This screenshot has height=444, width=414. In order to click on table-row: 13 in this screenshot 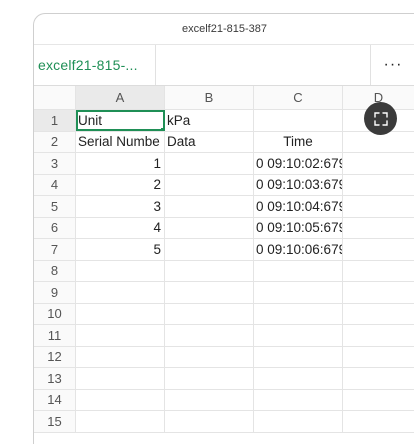, I will do `click(224, 379)`.